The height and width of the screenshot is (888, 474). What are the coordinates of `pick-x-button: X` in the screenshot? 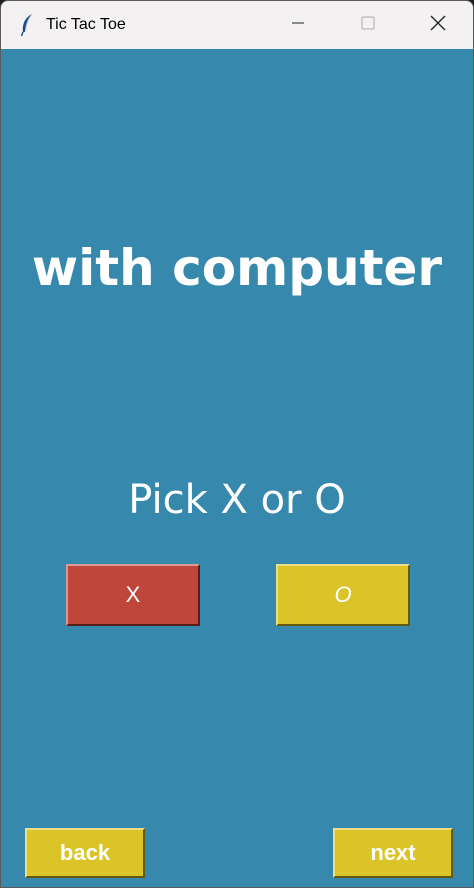 It's located at (133, 595).